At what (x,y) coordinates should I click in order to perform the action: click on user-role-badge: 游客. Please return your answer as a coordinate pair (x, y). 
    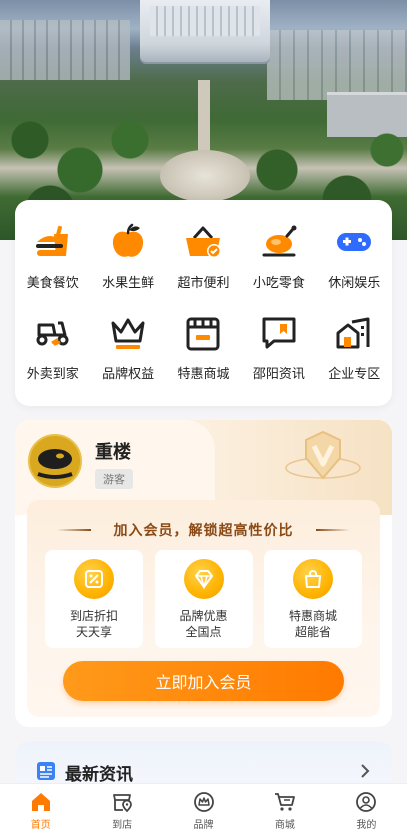
    Looking at the image, I should click on (114, 479).